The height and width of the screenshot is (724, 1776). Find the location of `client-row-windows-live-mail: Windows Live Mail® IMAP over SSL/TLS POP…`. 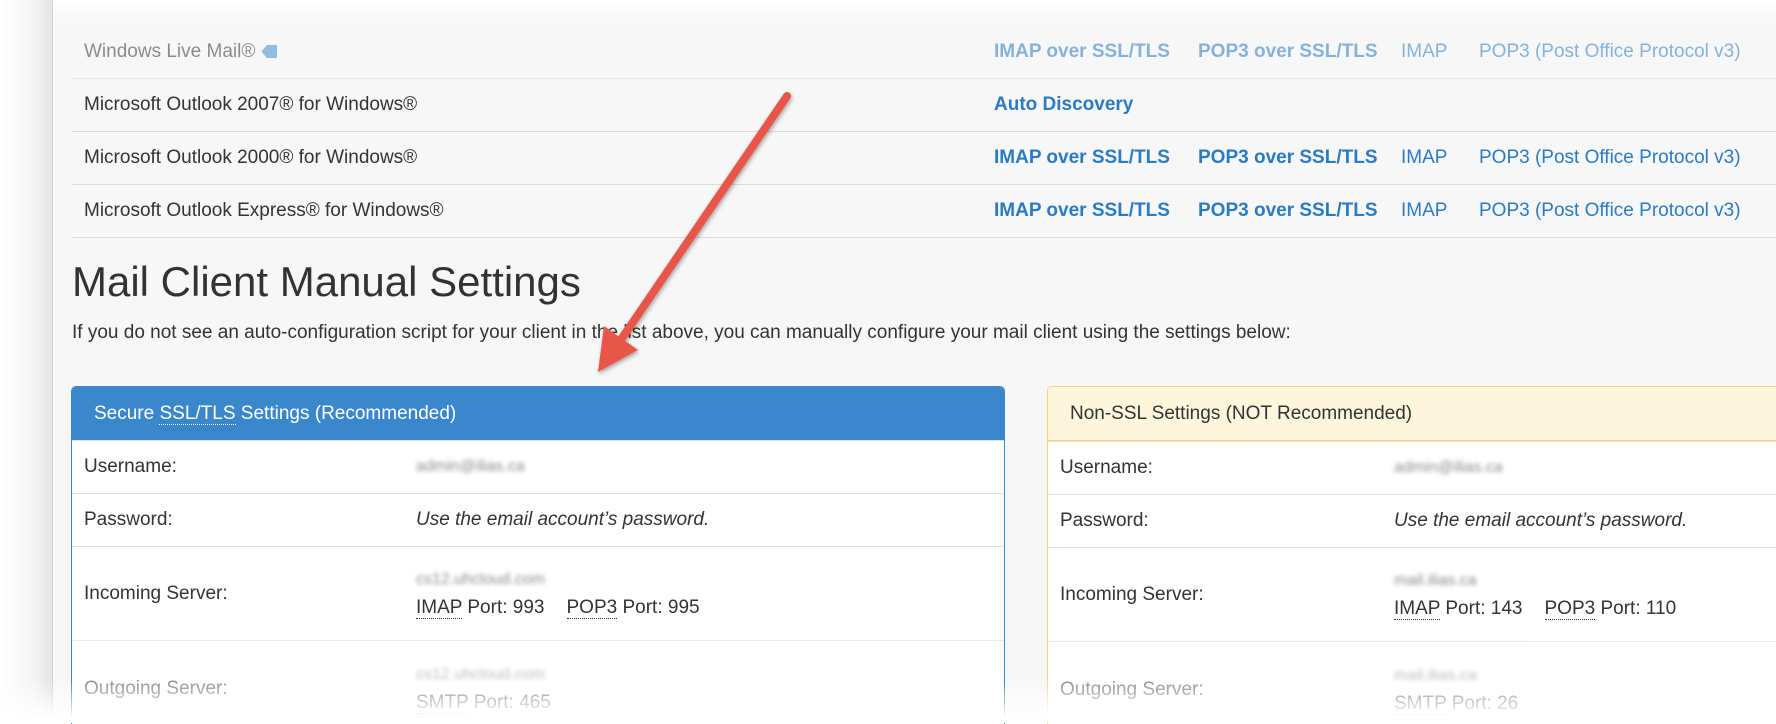

client-row-windows-live-mail: Windows Live Mail® IMAP over SSL/TLS POP… is located at coordinates (924, 52).